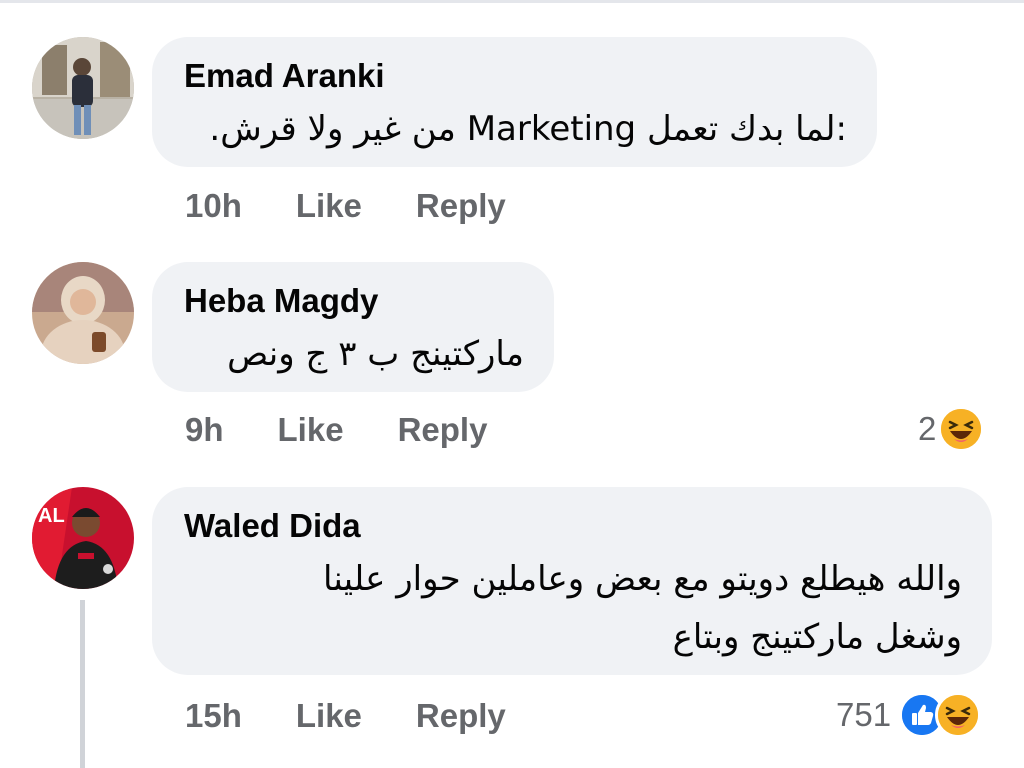  I want to click on comment-author: Heba Magdy, so click(281, 301).